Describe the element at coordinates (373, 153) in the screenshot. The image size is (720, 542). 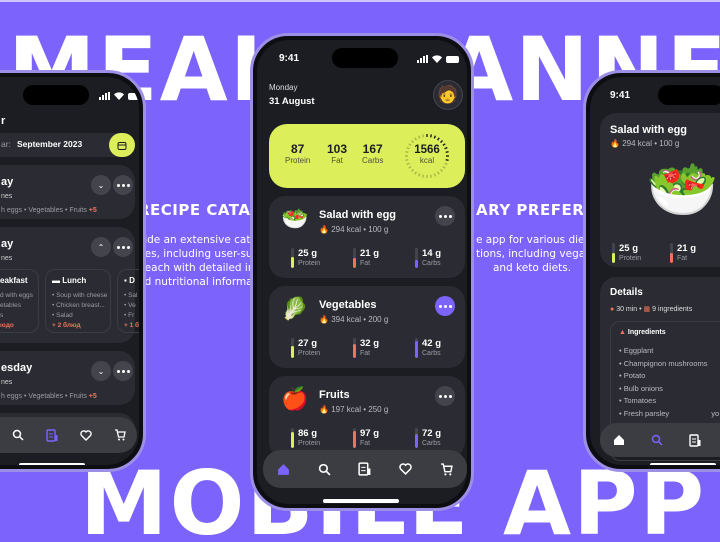
I see `summary-carbs: 167 Carbs` at that location.